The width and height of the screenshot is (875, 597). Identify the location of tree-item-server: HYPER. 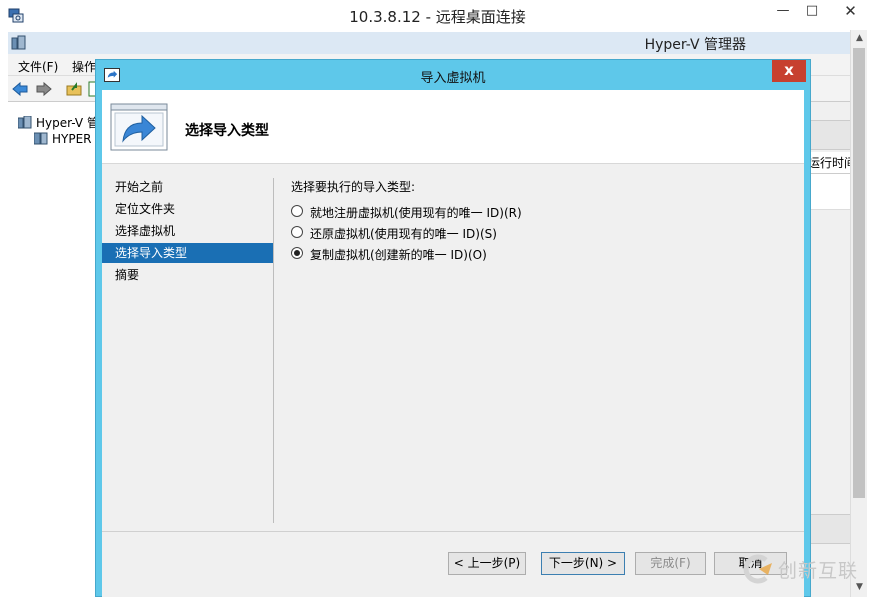
(66, 139).